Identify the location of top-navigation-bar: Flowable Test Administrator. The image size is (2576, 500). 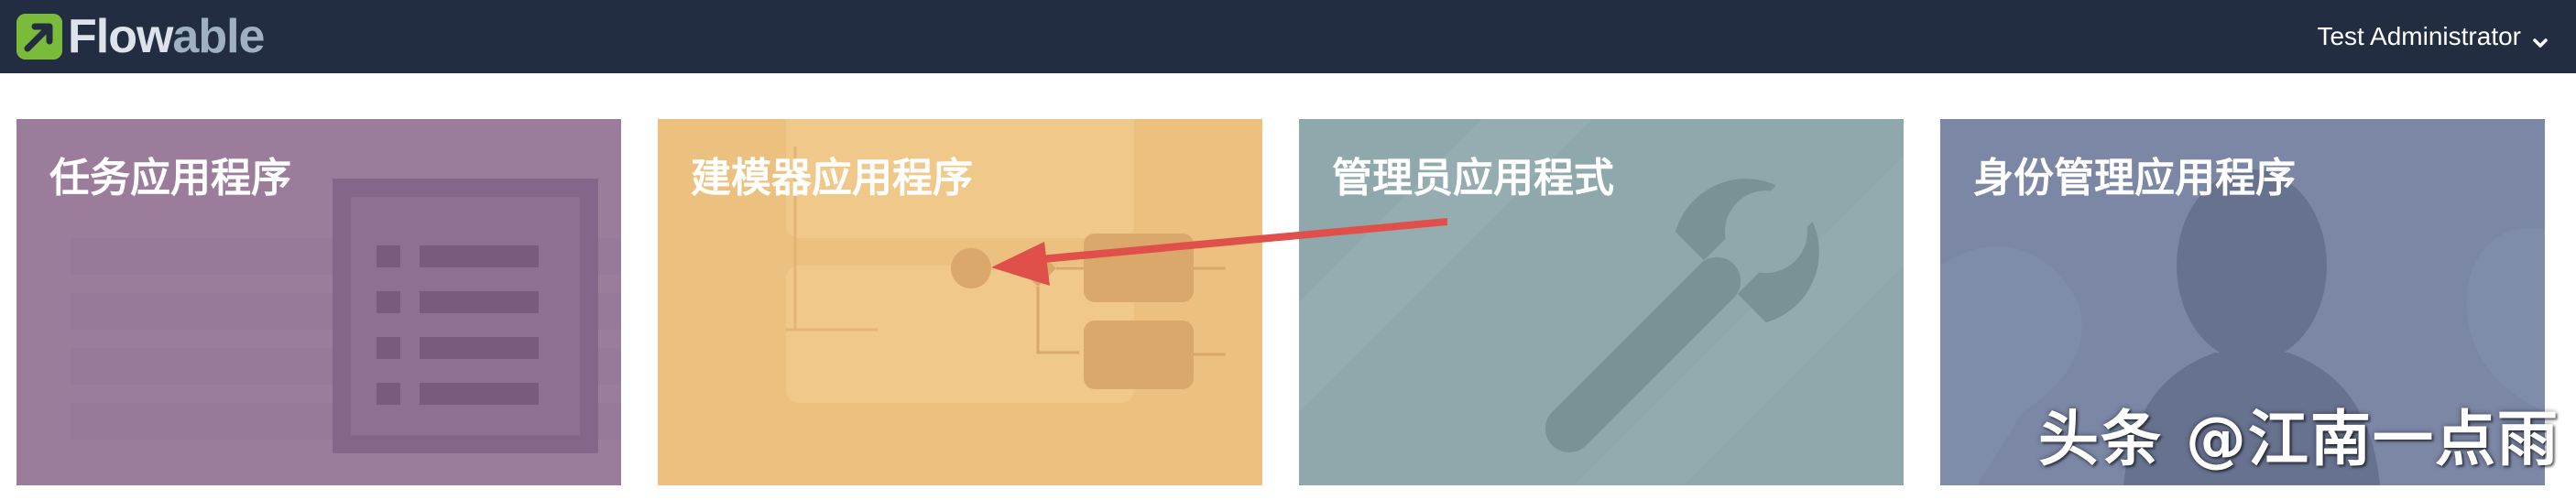
(1288, 36).